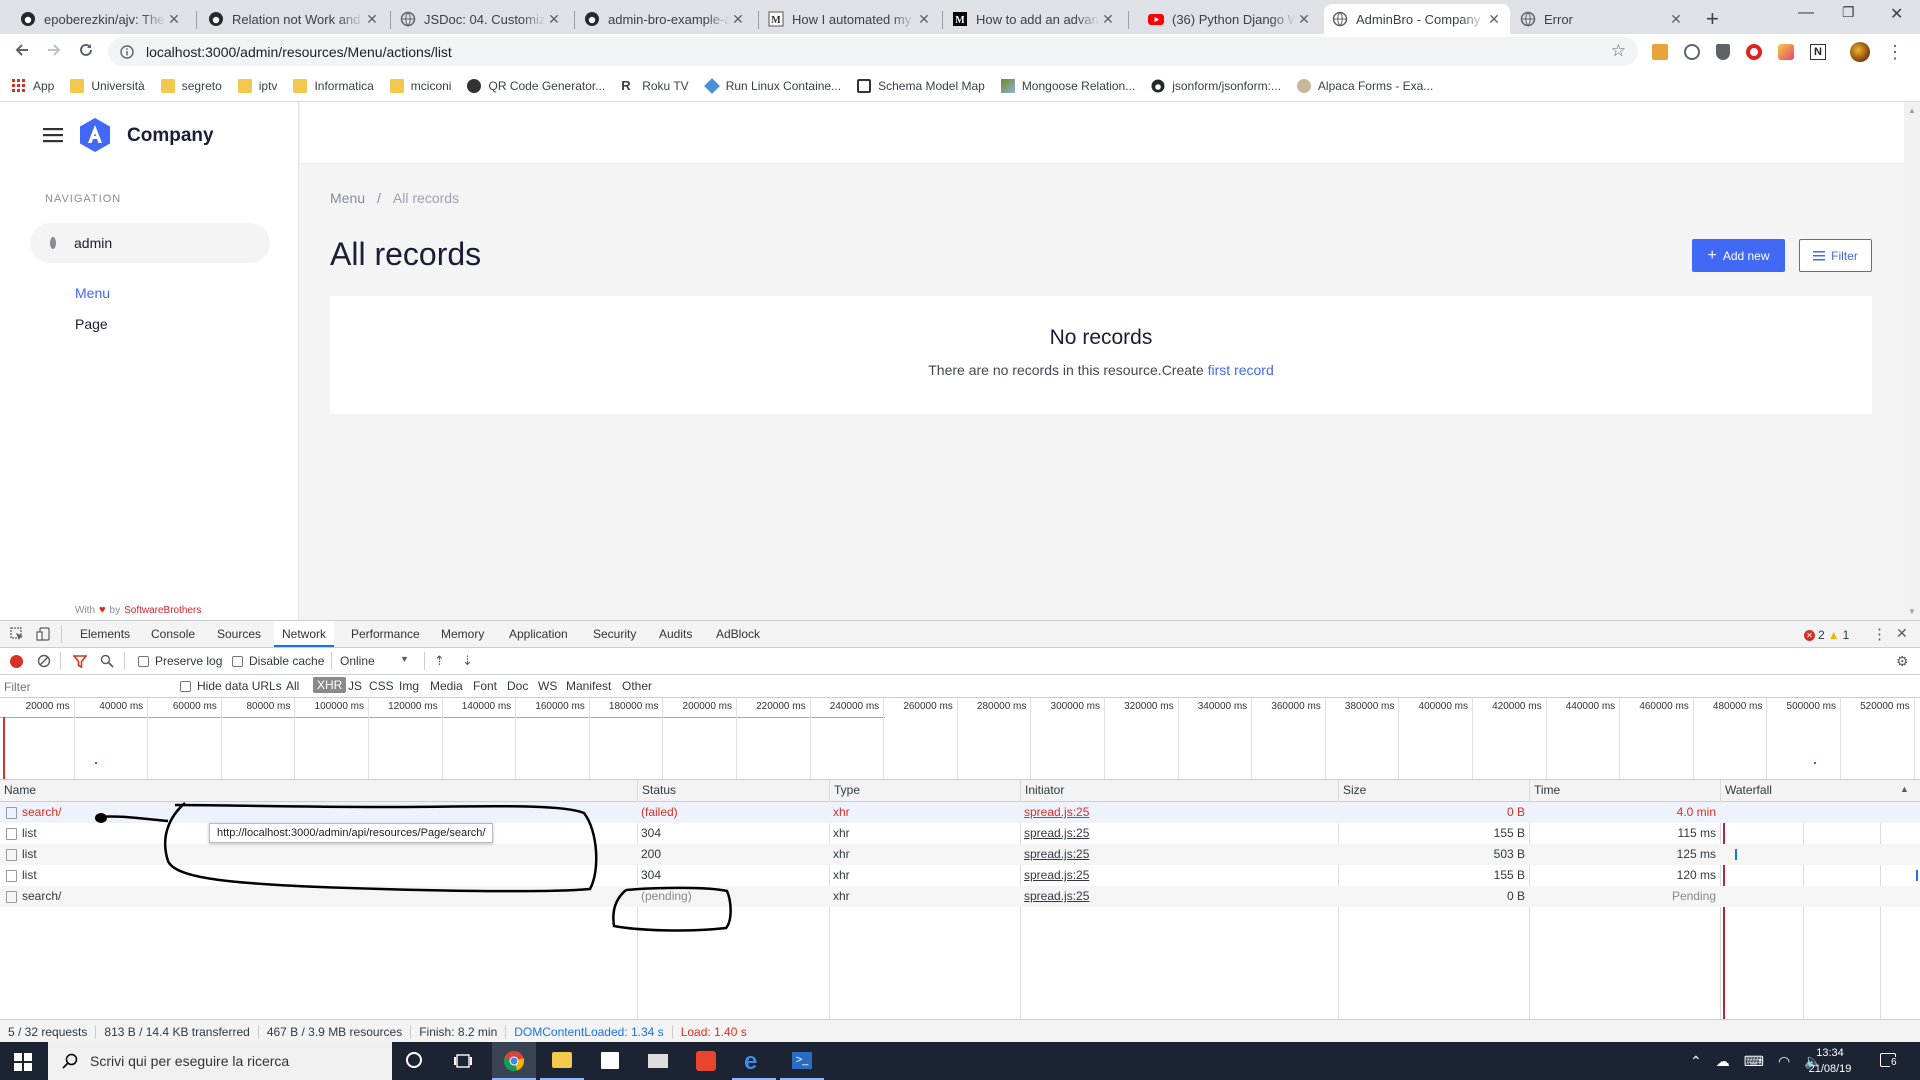 The image size is (1920, 1080). Describe the element at coordinates (514, 1061) in the screenshot. I see `taskbar-app-chrome` at that location.